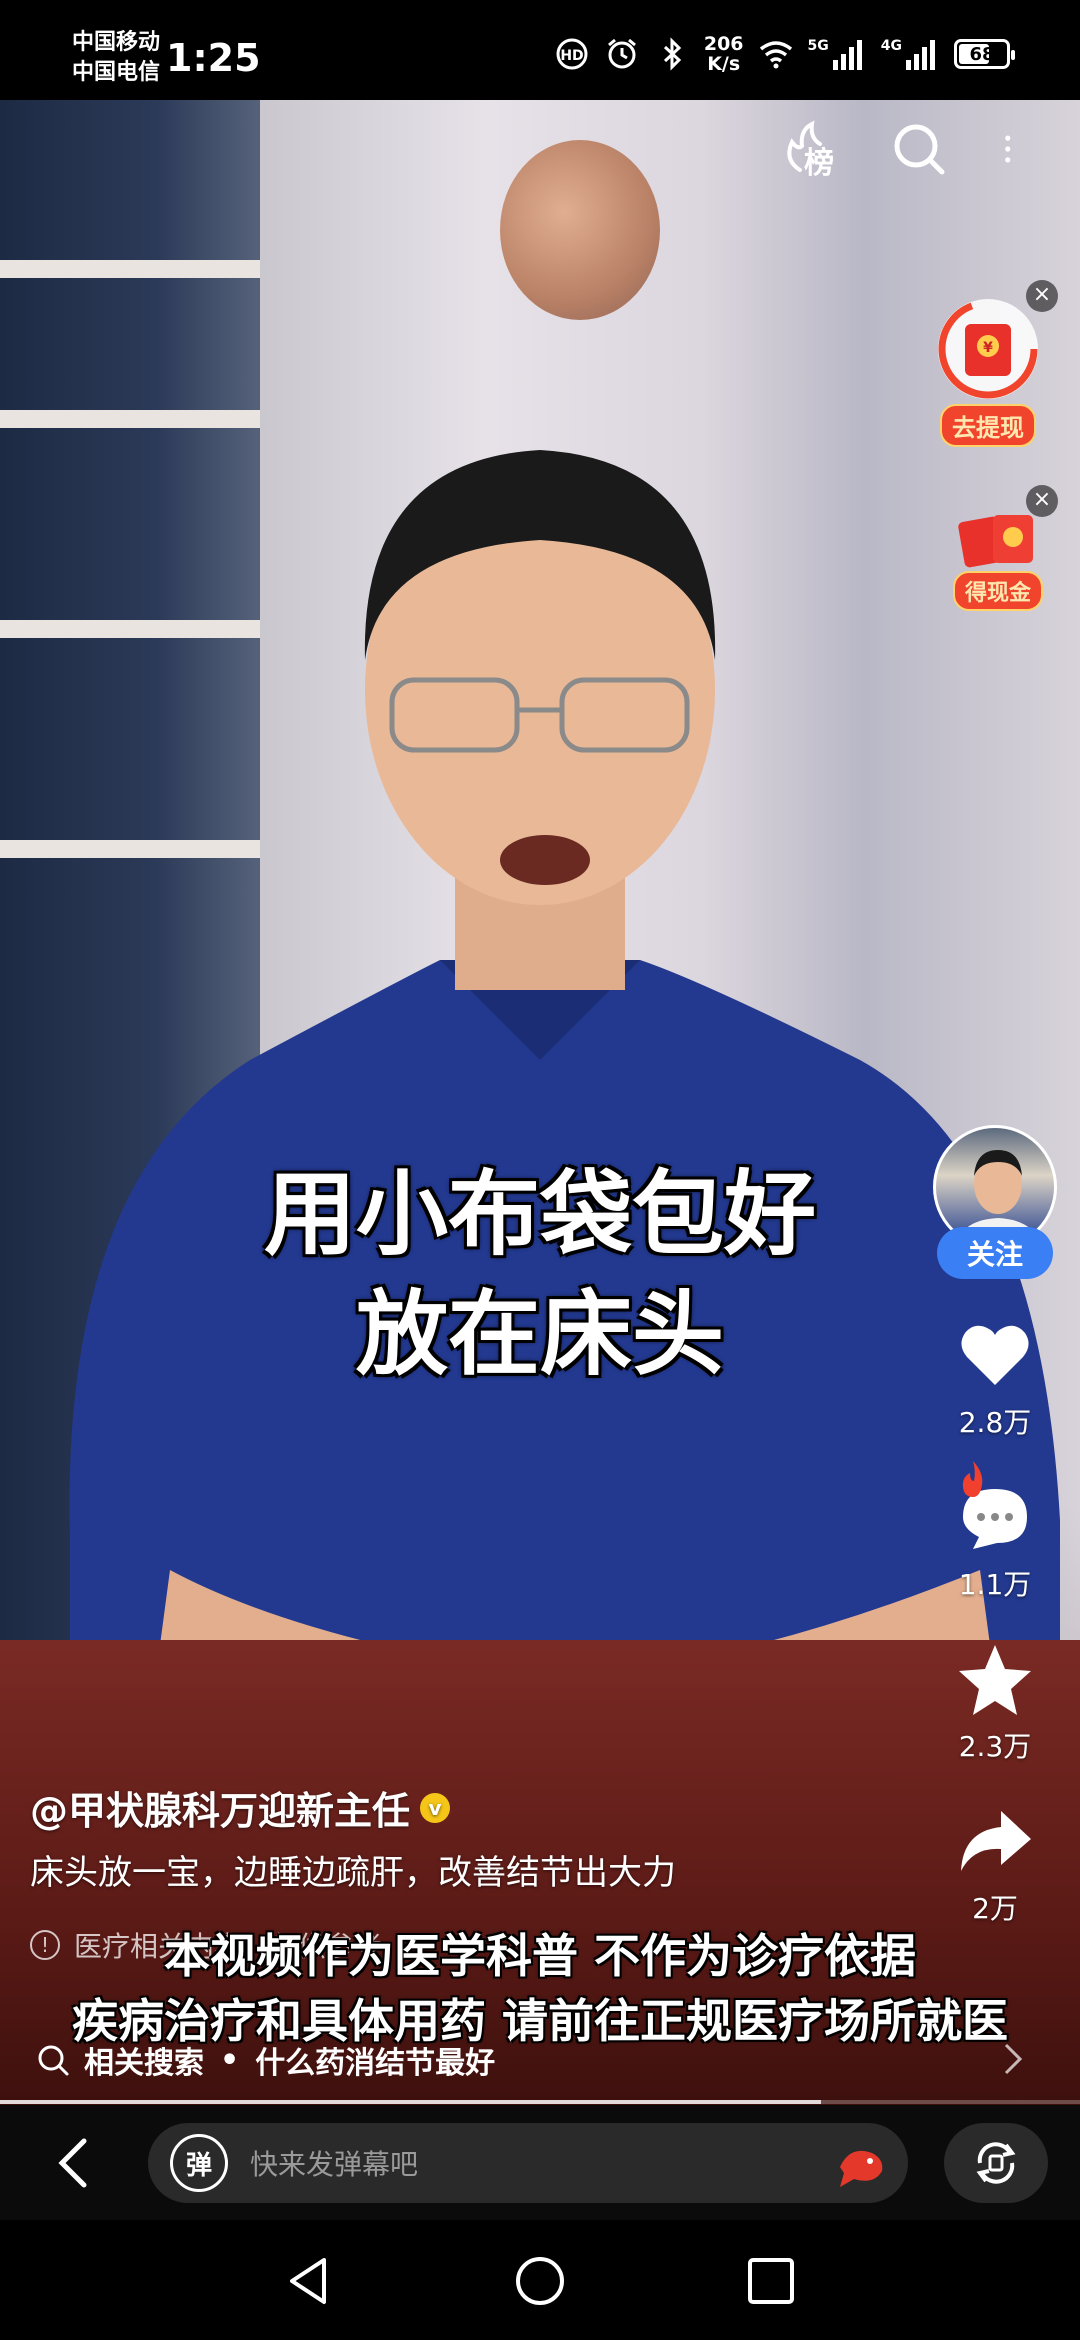 The image size is (1080, 2340). I want to click on rotate-screen-button, so click(996, 2163).